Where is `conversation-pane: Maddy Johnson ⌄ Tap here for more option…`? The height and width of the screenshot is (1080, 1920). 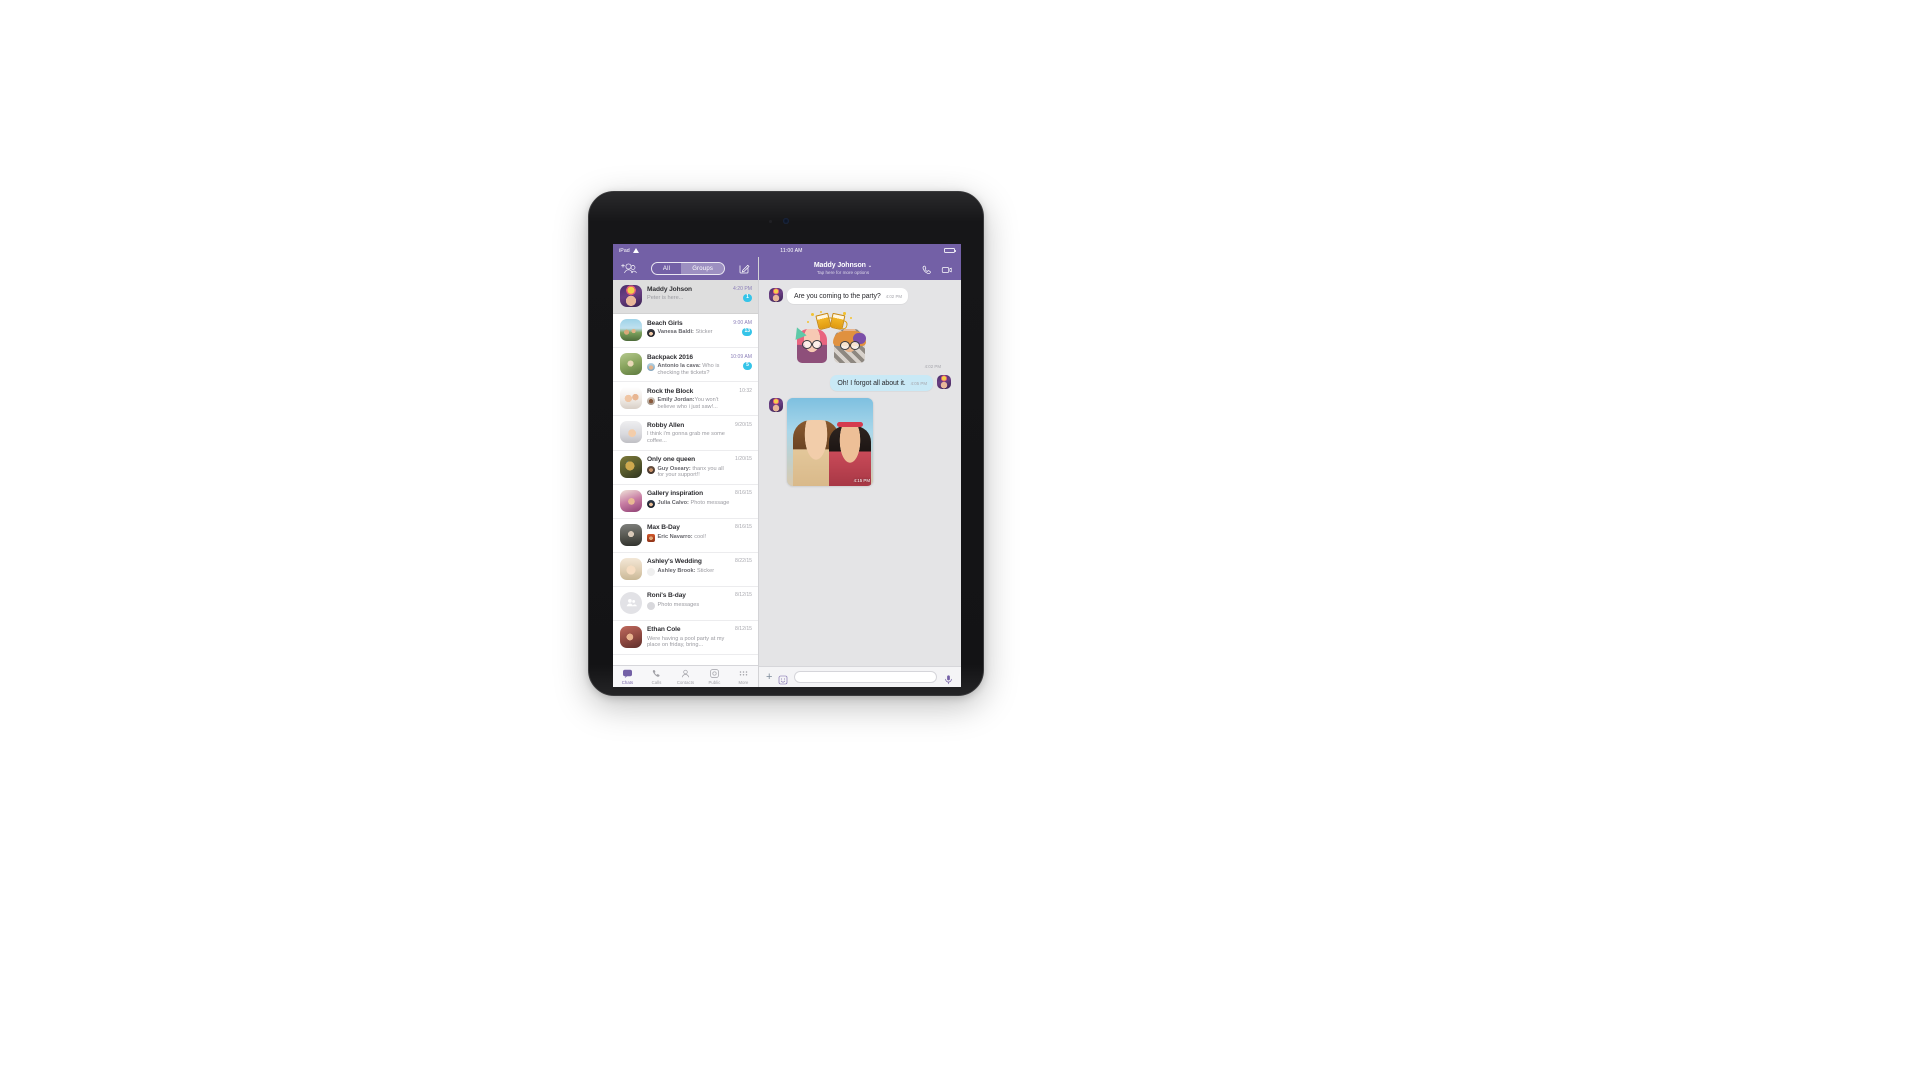 conversation-pane: Maddy Johnson ⌄ Tap here for more option… is located at coordinates (860, 472).